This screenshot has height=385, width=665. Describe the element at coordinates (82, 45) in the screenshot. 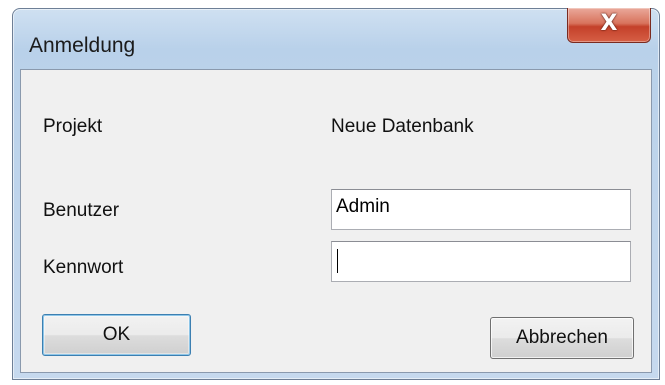

I see `window-title: Anmeldung` at that location.